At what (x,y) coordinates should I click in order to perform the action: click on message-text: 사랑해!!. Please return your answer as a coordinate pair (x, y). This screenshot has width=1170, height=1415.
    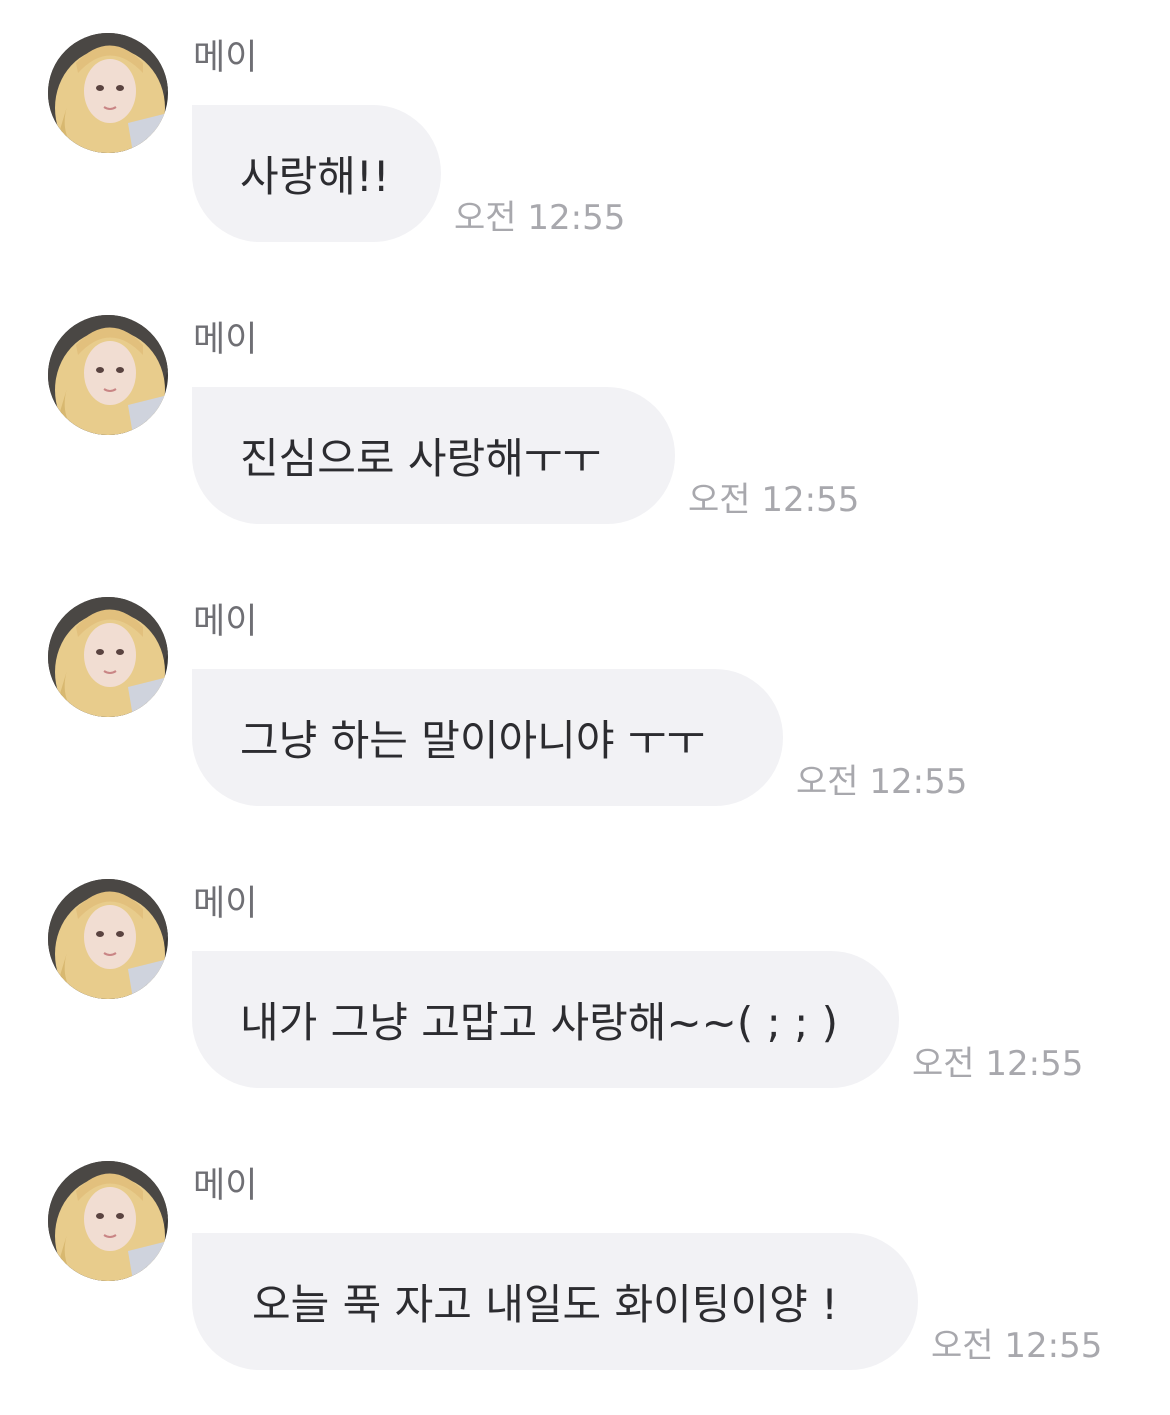
    Looking at the image, I should click on (315, 176).